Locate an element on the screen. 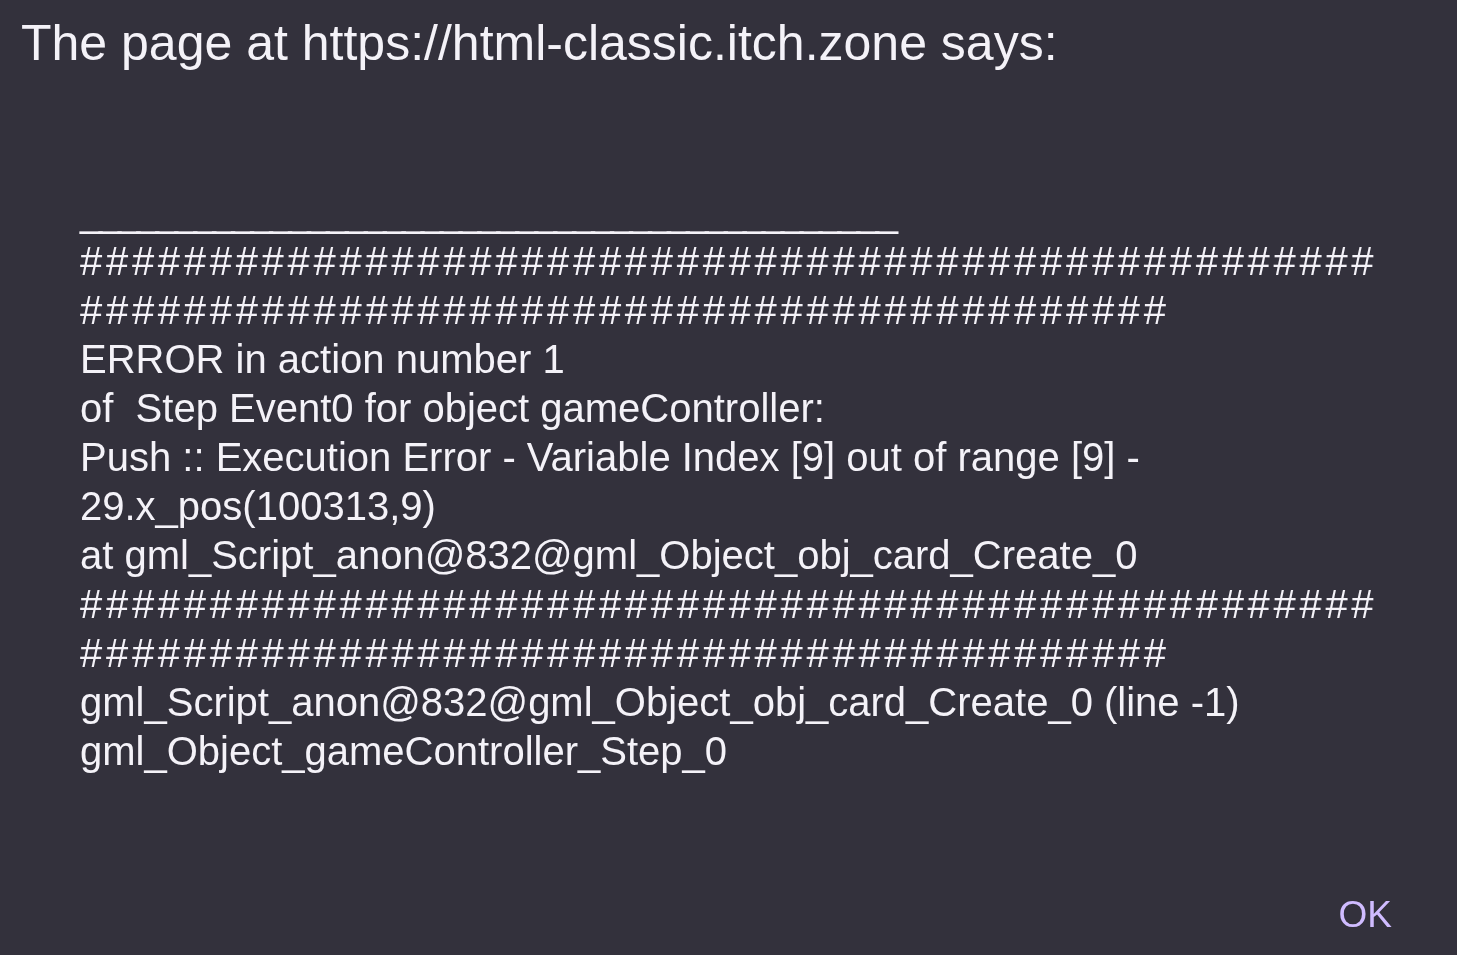 The width and height of the screenshot is (1457, 955). dialog-title: The page at https://html-classic.itch.zone says: is located at coordinates (539, 43).